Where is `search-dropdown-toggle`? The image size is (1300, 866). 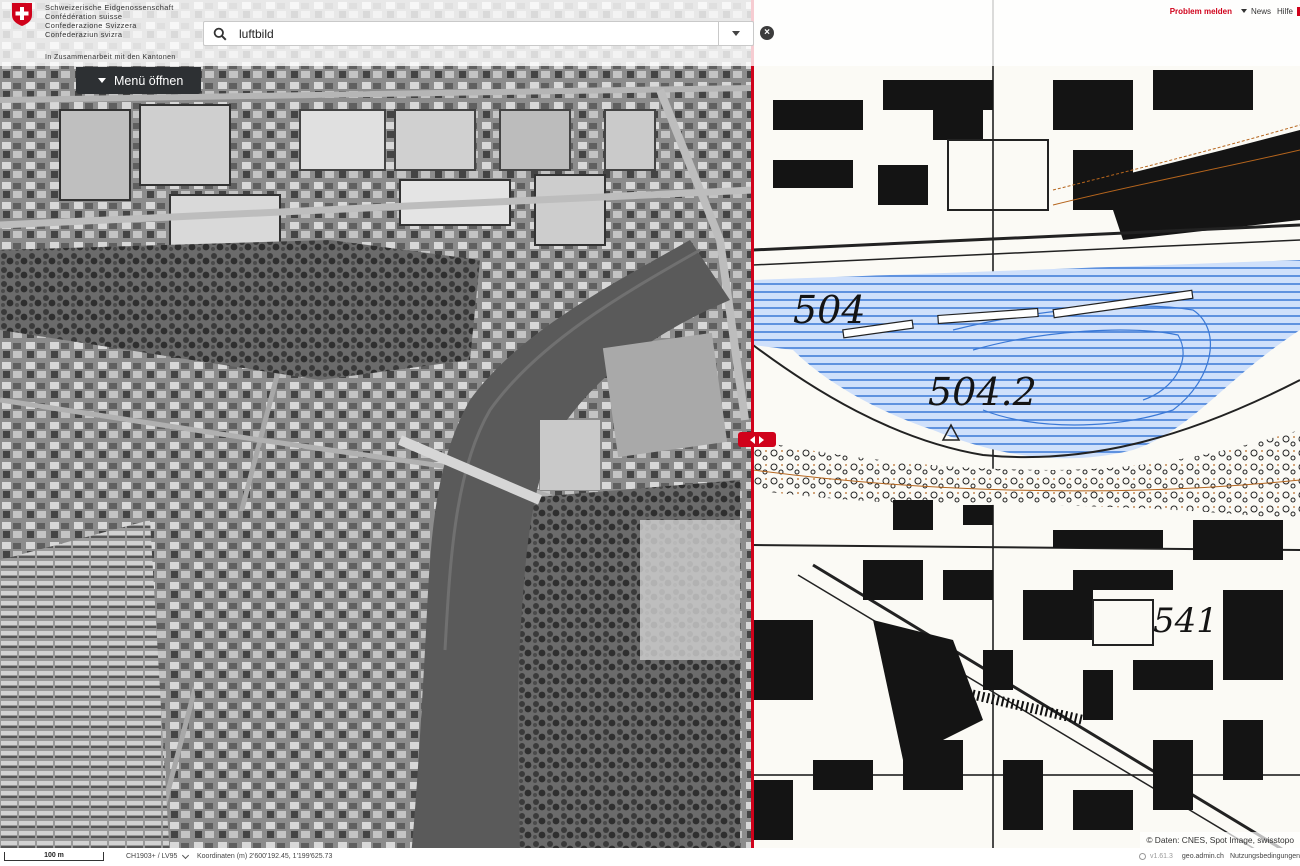
search-dropdown-toggle is located at coordinates (735, 33).